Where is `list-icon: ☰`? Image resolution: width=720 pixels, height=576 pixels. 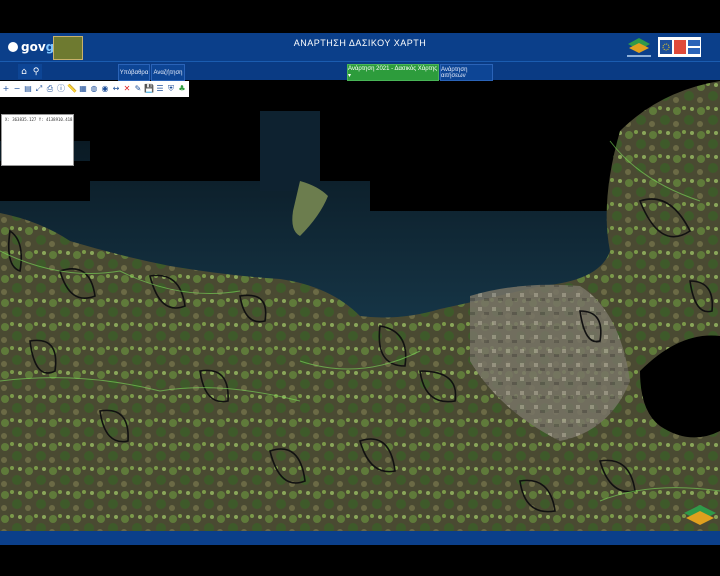 list-icon: ☰ is located at coordinates (160, 89).